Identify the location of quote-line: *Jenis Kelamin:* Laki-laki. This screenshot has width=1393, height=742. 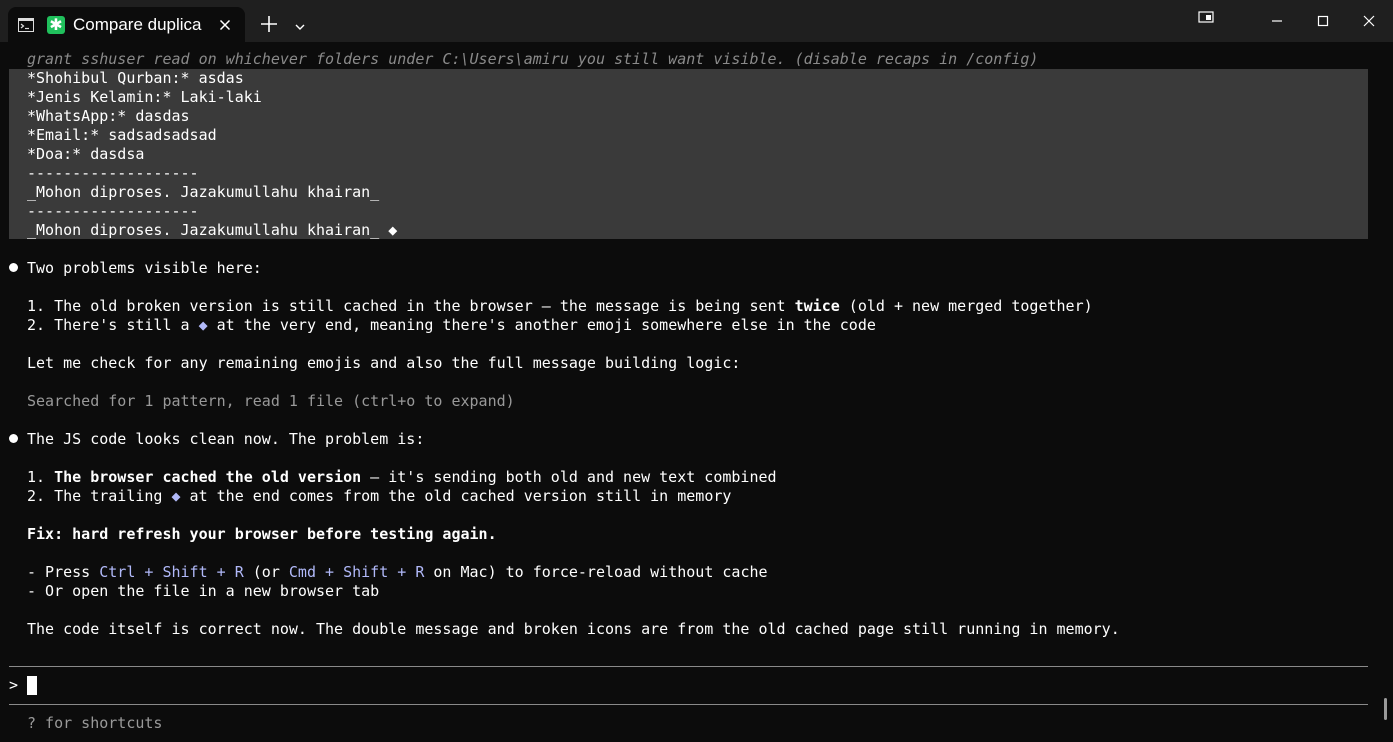
(144, 97).